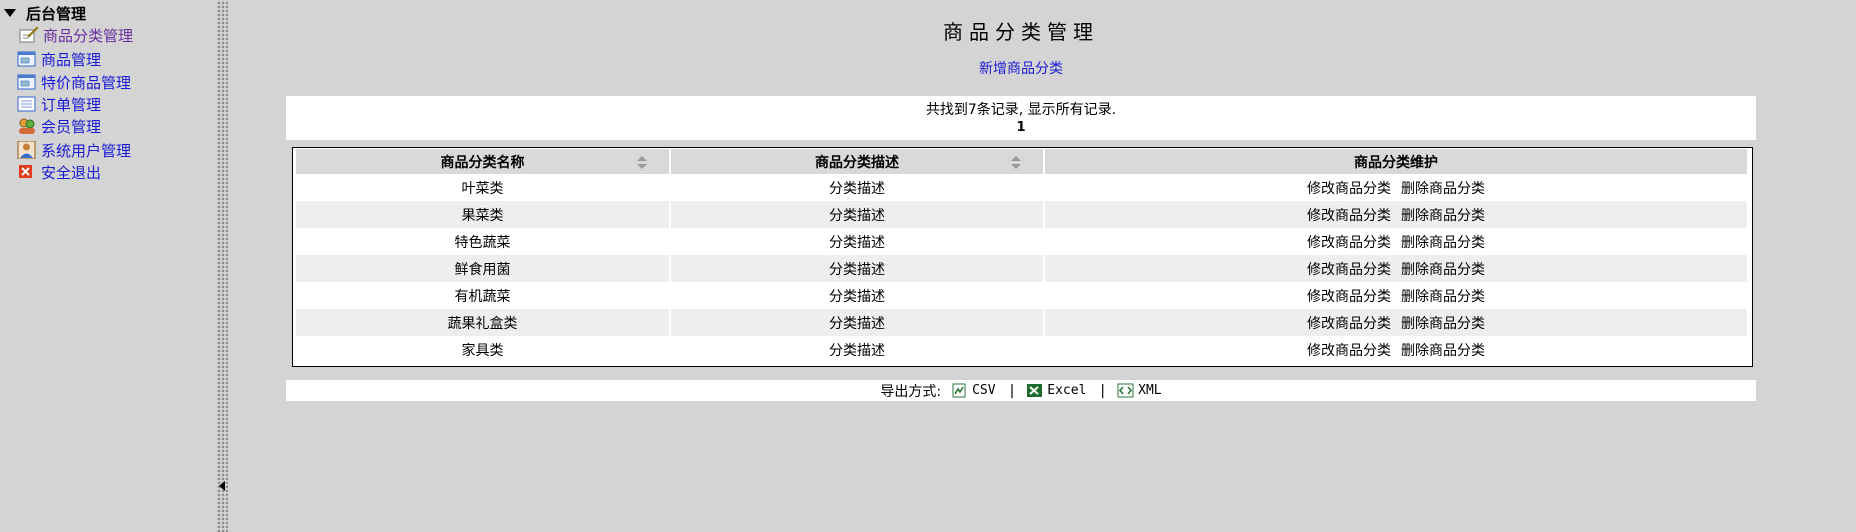 The image size is (1856, 532). What do you see at coordinates (984, 390) in the screenshot?
I see `export-csv-label: CSV` at bounding box center [984, 390].